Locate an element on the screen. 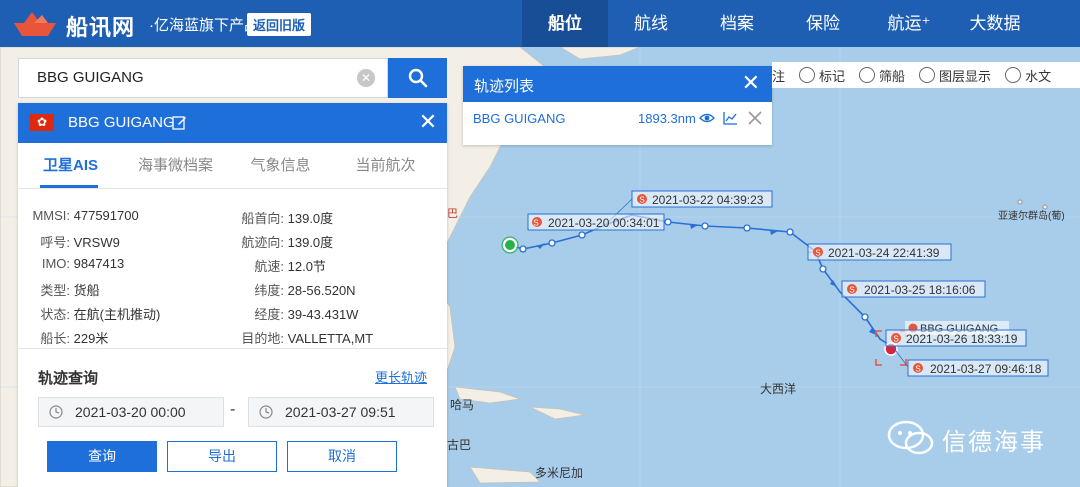  tab-maritime-archive: 海事微档案 is located at coordinates (175, 165).